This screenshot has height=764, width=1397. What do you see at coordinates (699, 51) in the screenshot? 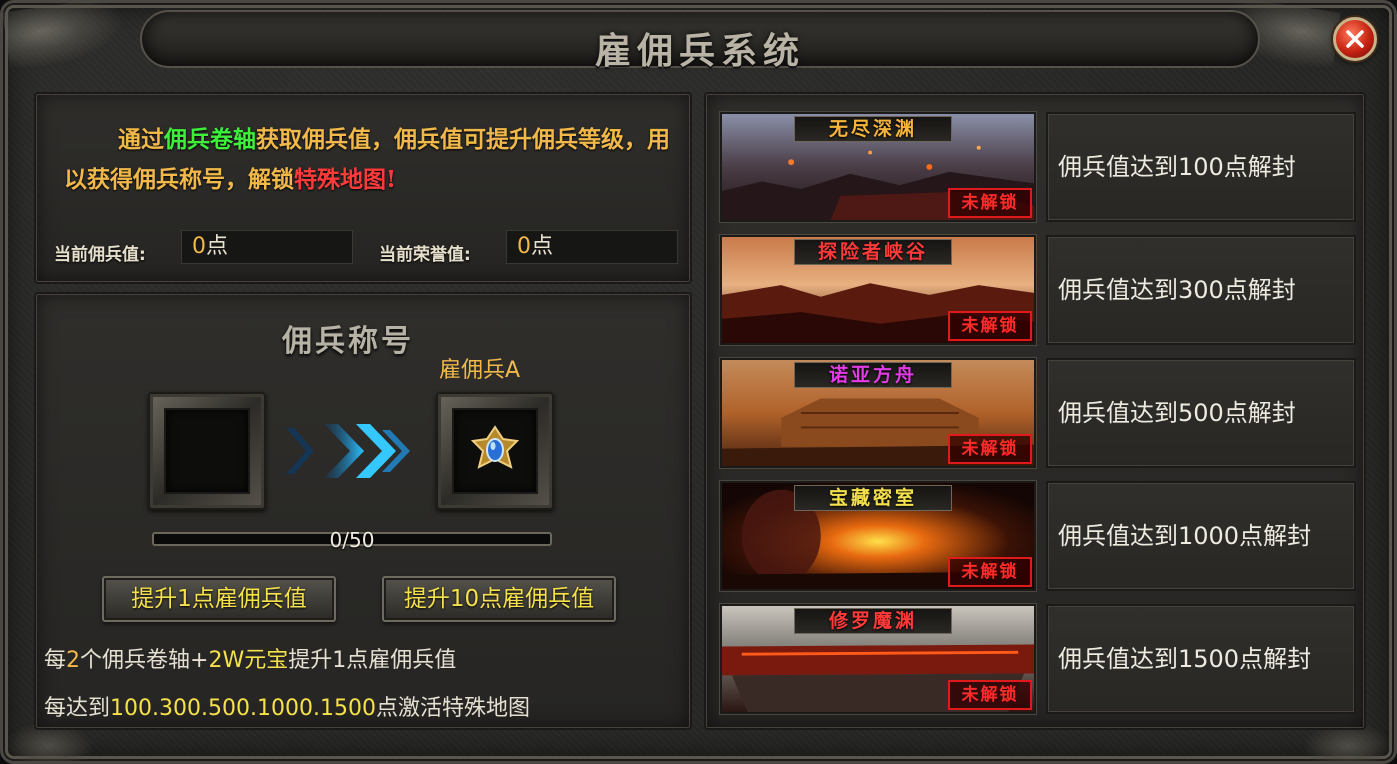
I see `window-title: 雇佣兵系统` at bounding box center [699, 51].